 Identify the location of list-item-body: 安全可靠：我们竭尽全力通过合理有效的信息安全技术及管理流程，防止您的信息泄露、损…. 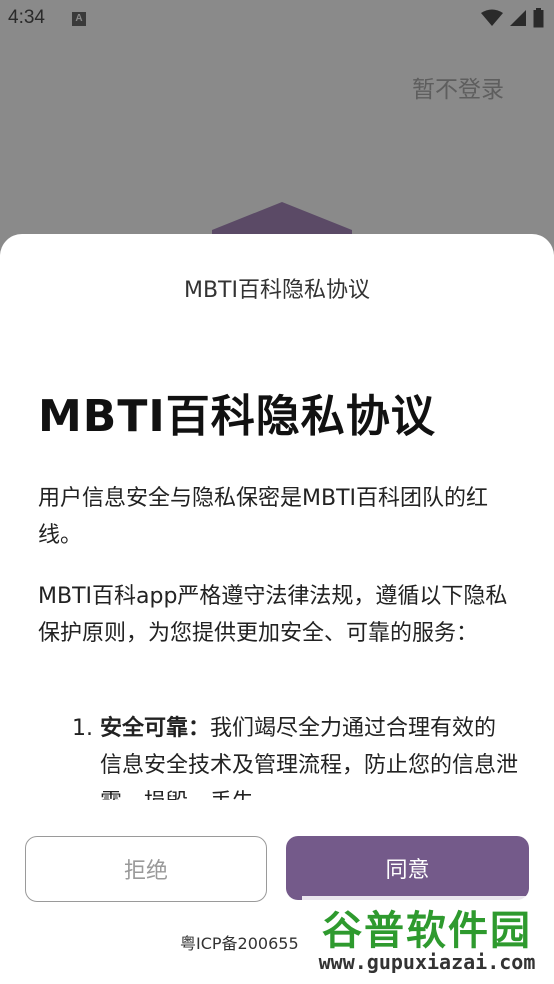
(309, 755).